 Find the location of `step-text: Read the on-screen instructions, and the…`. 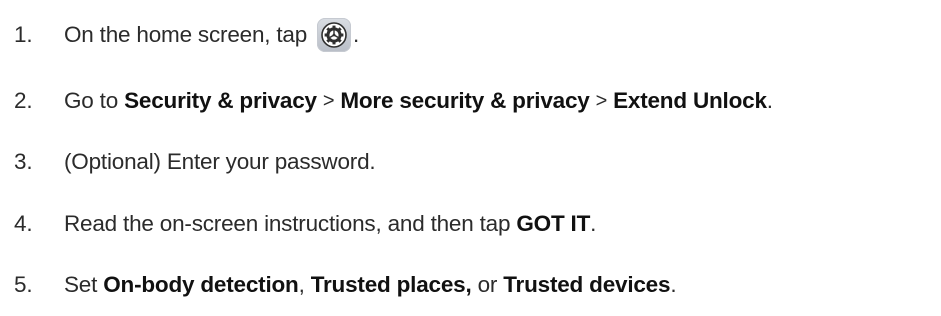

step-text: Read the on-screen instructions, and the… is located at coordinates (290, 223).